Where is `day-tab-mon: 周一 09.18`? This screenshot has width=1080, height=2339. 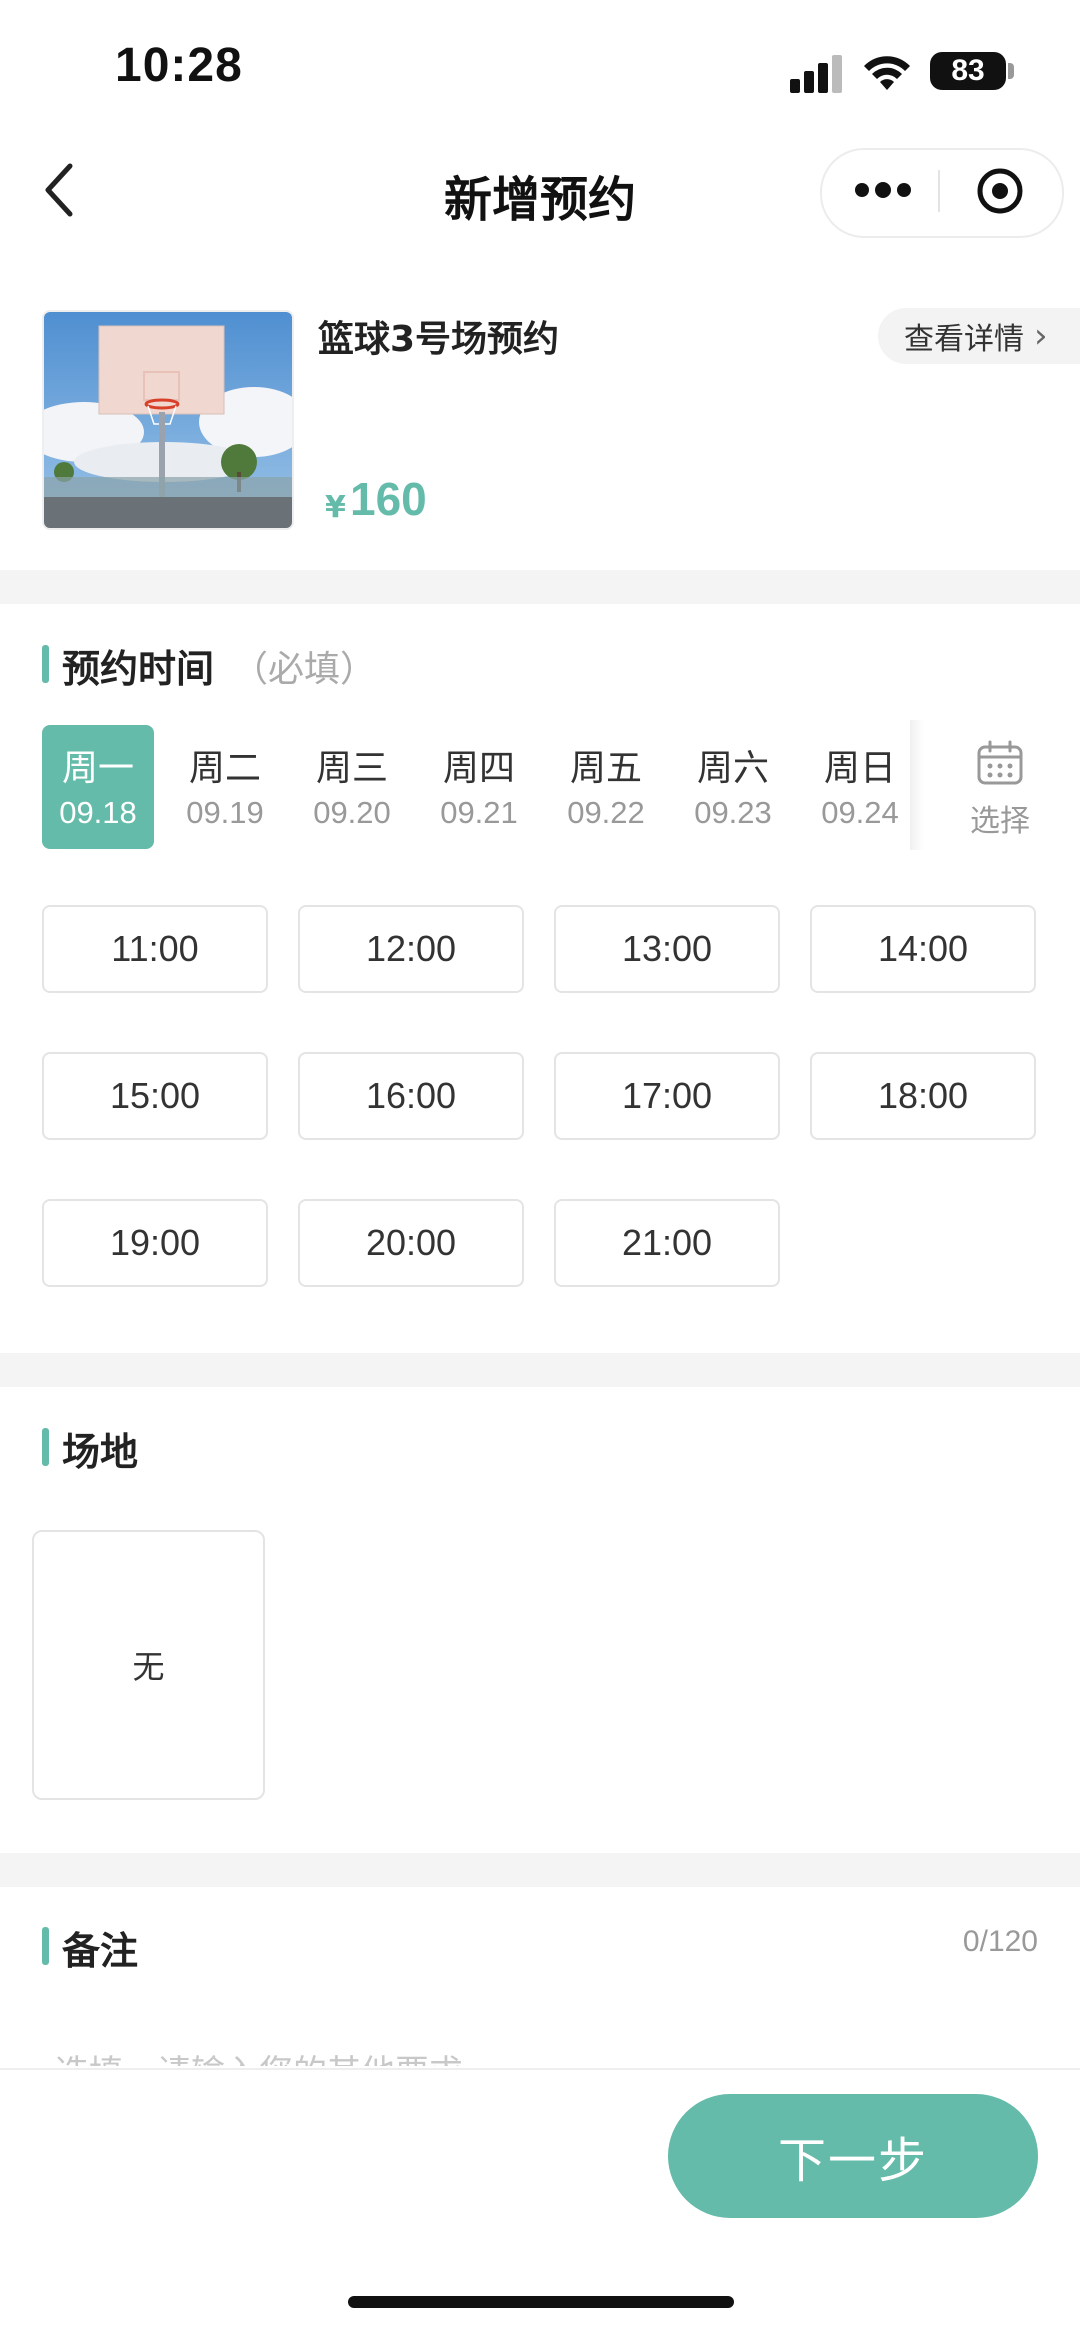
day-tab-mon: 周一 09.18 is located at coordinates (98, 787).